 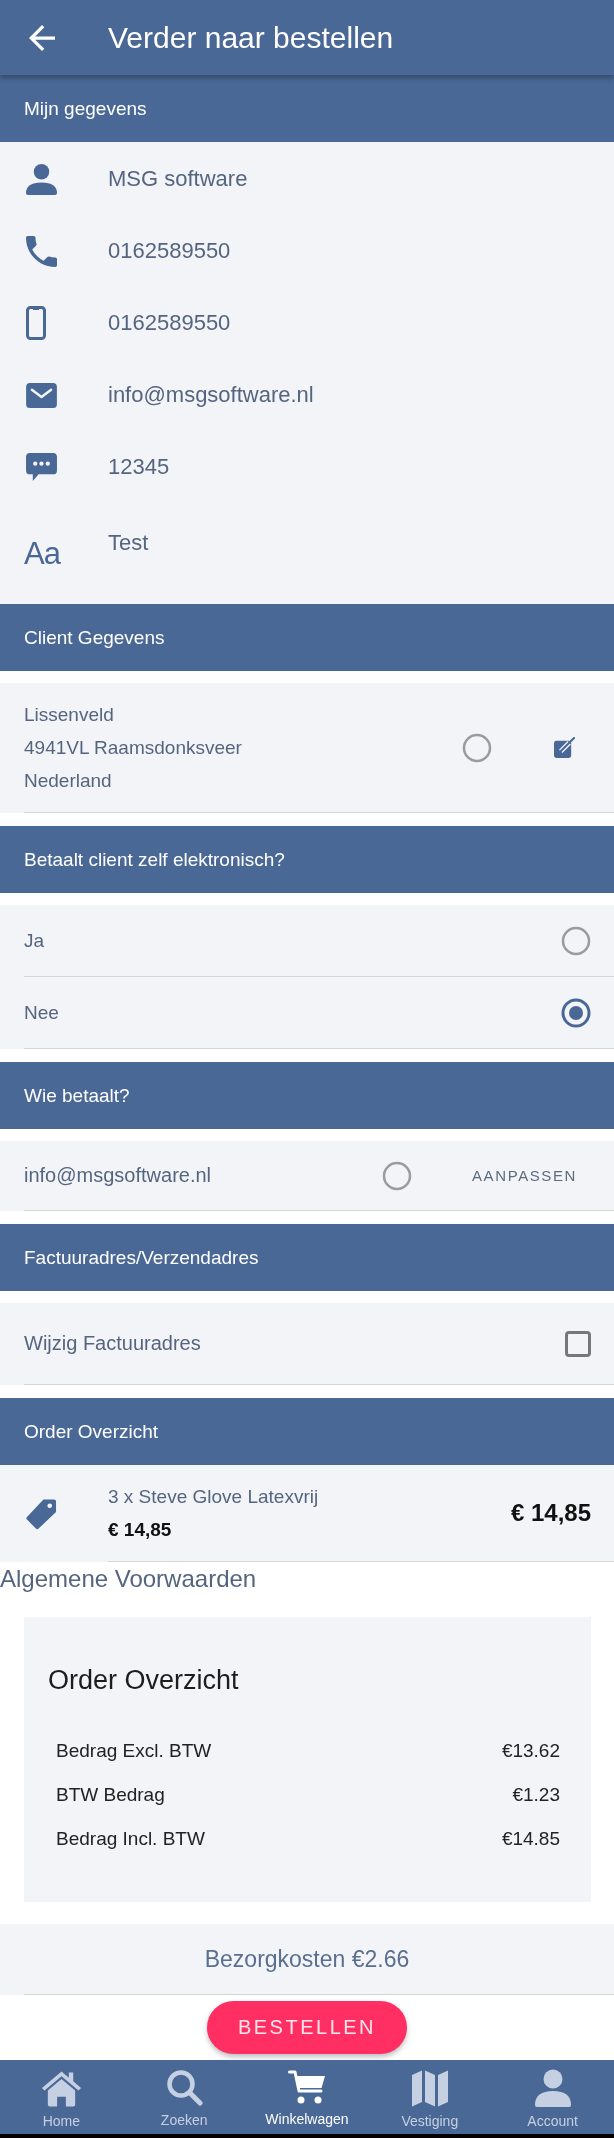 What do you see at coordinates (41, 467) in the screenshot?
I see `chat-bubble-icon` at bounding box center [41, 467].